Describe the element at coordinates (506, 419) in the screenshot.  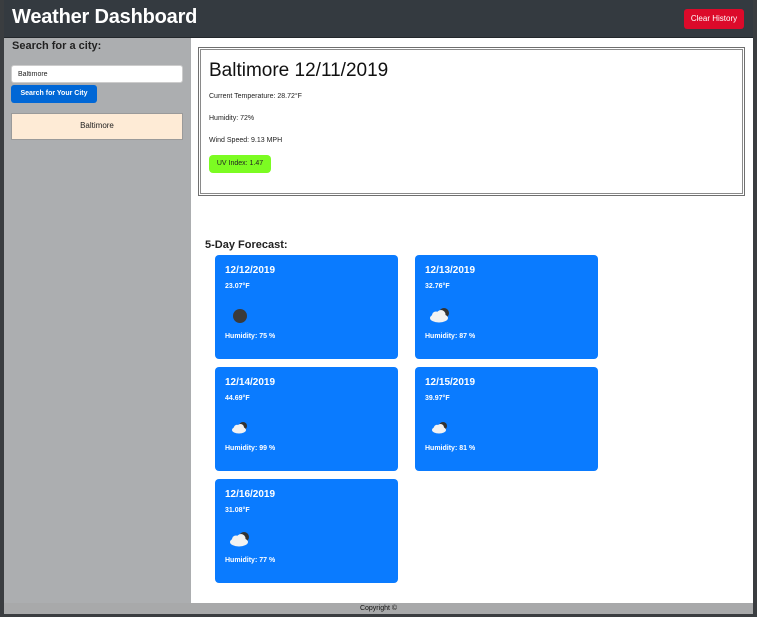
I see `forecast-card: 12/15/2019 39.97°F Humidity: 81 %` at that location.